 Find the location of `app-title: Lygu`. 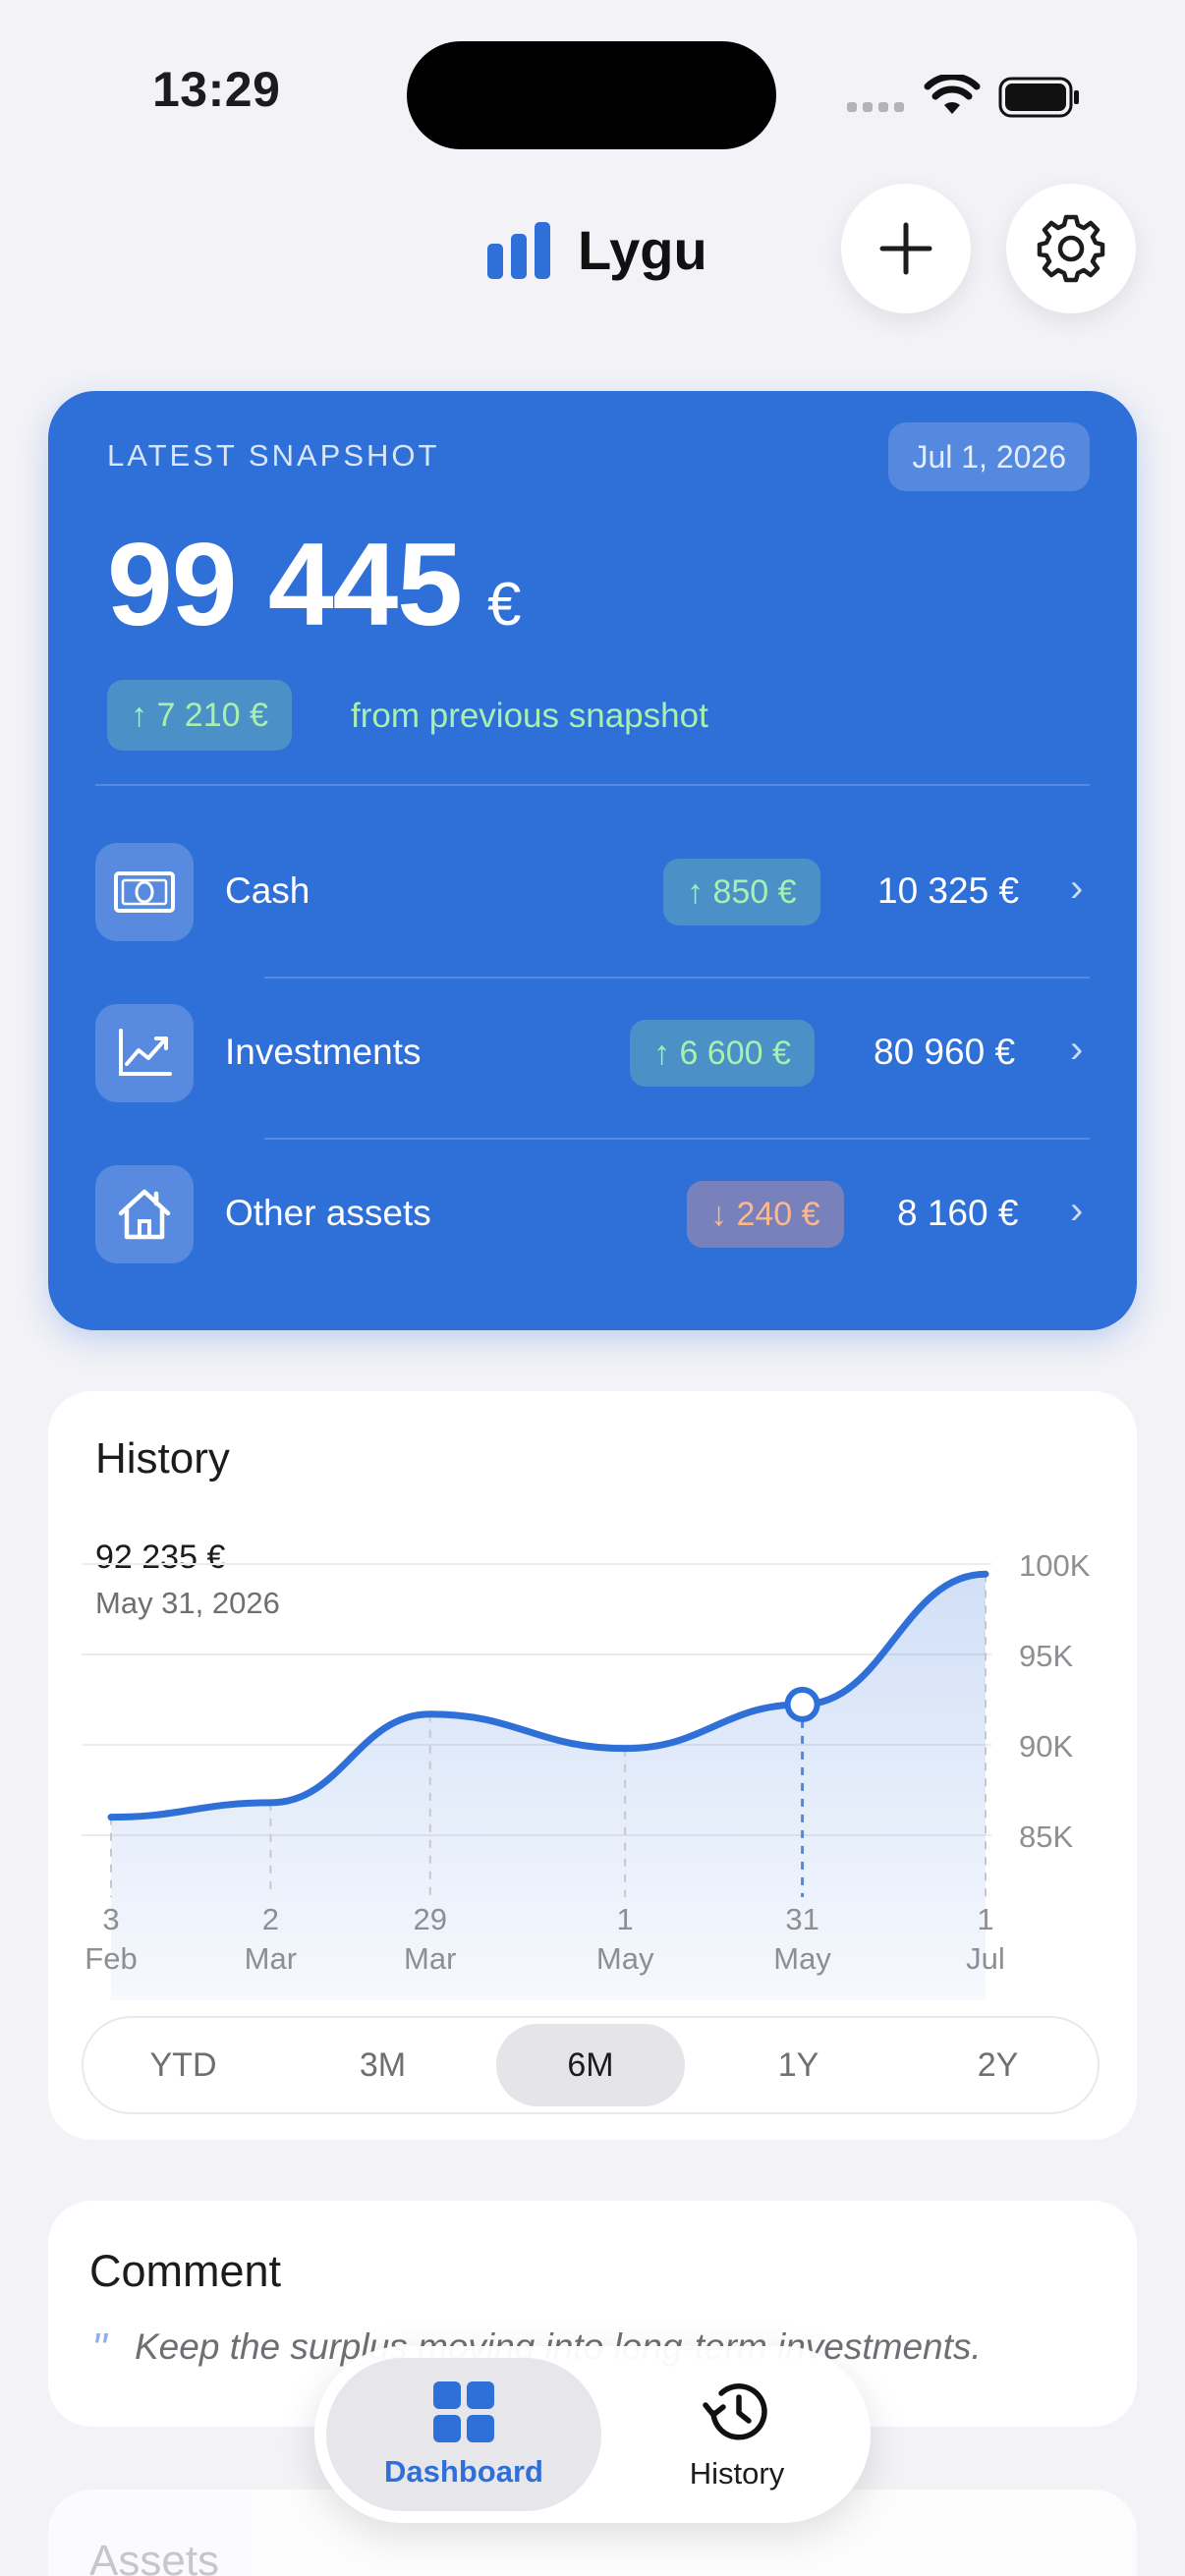

app-title: Lygu is located at coordinates (643, 250).